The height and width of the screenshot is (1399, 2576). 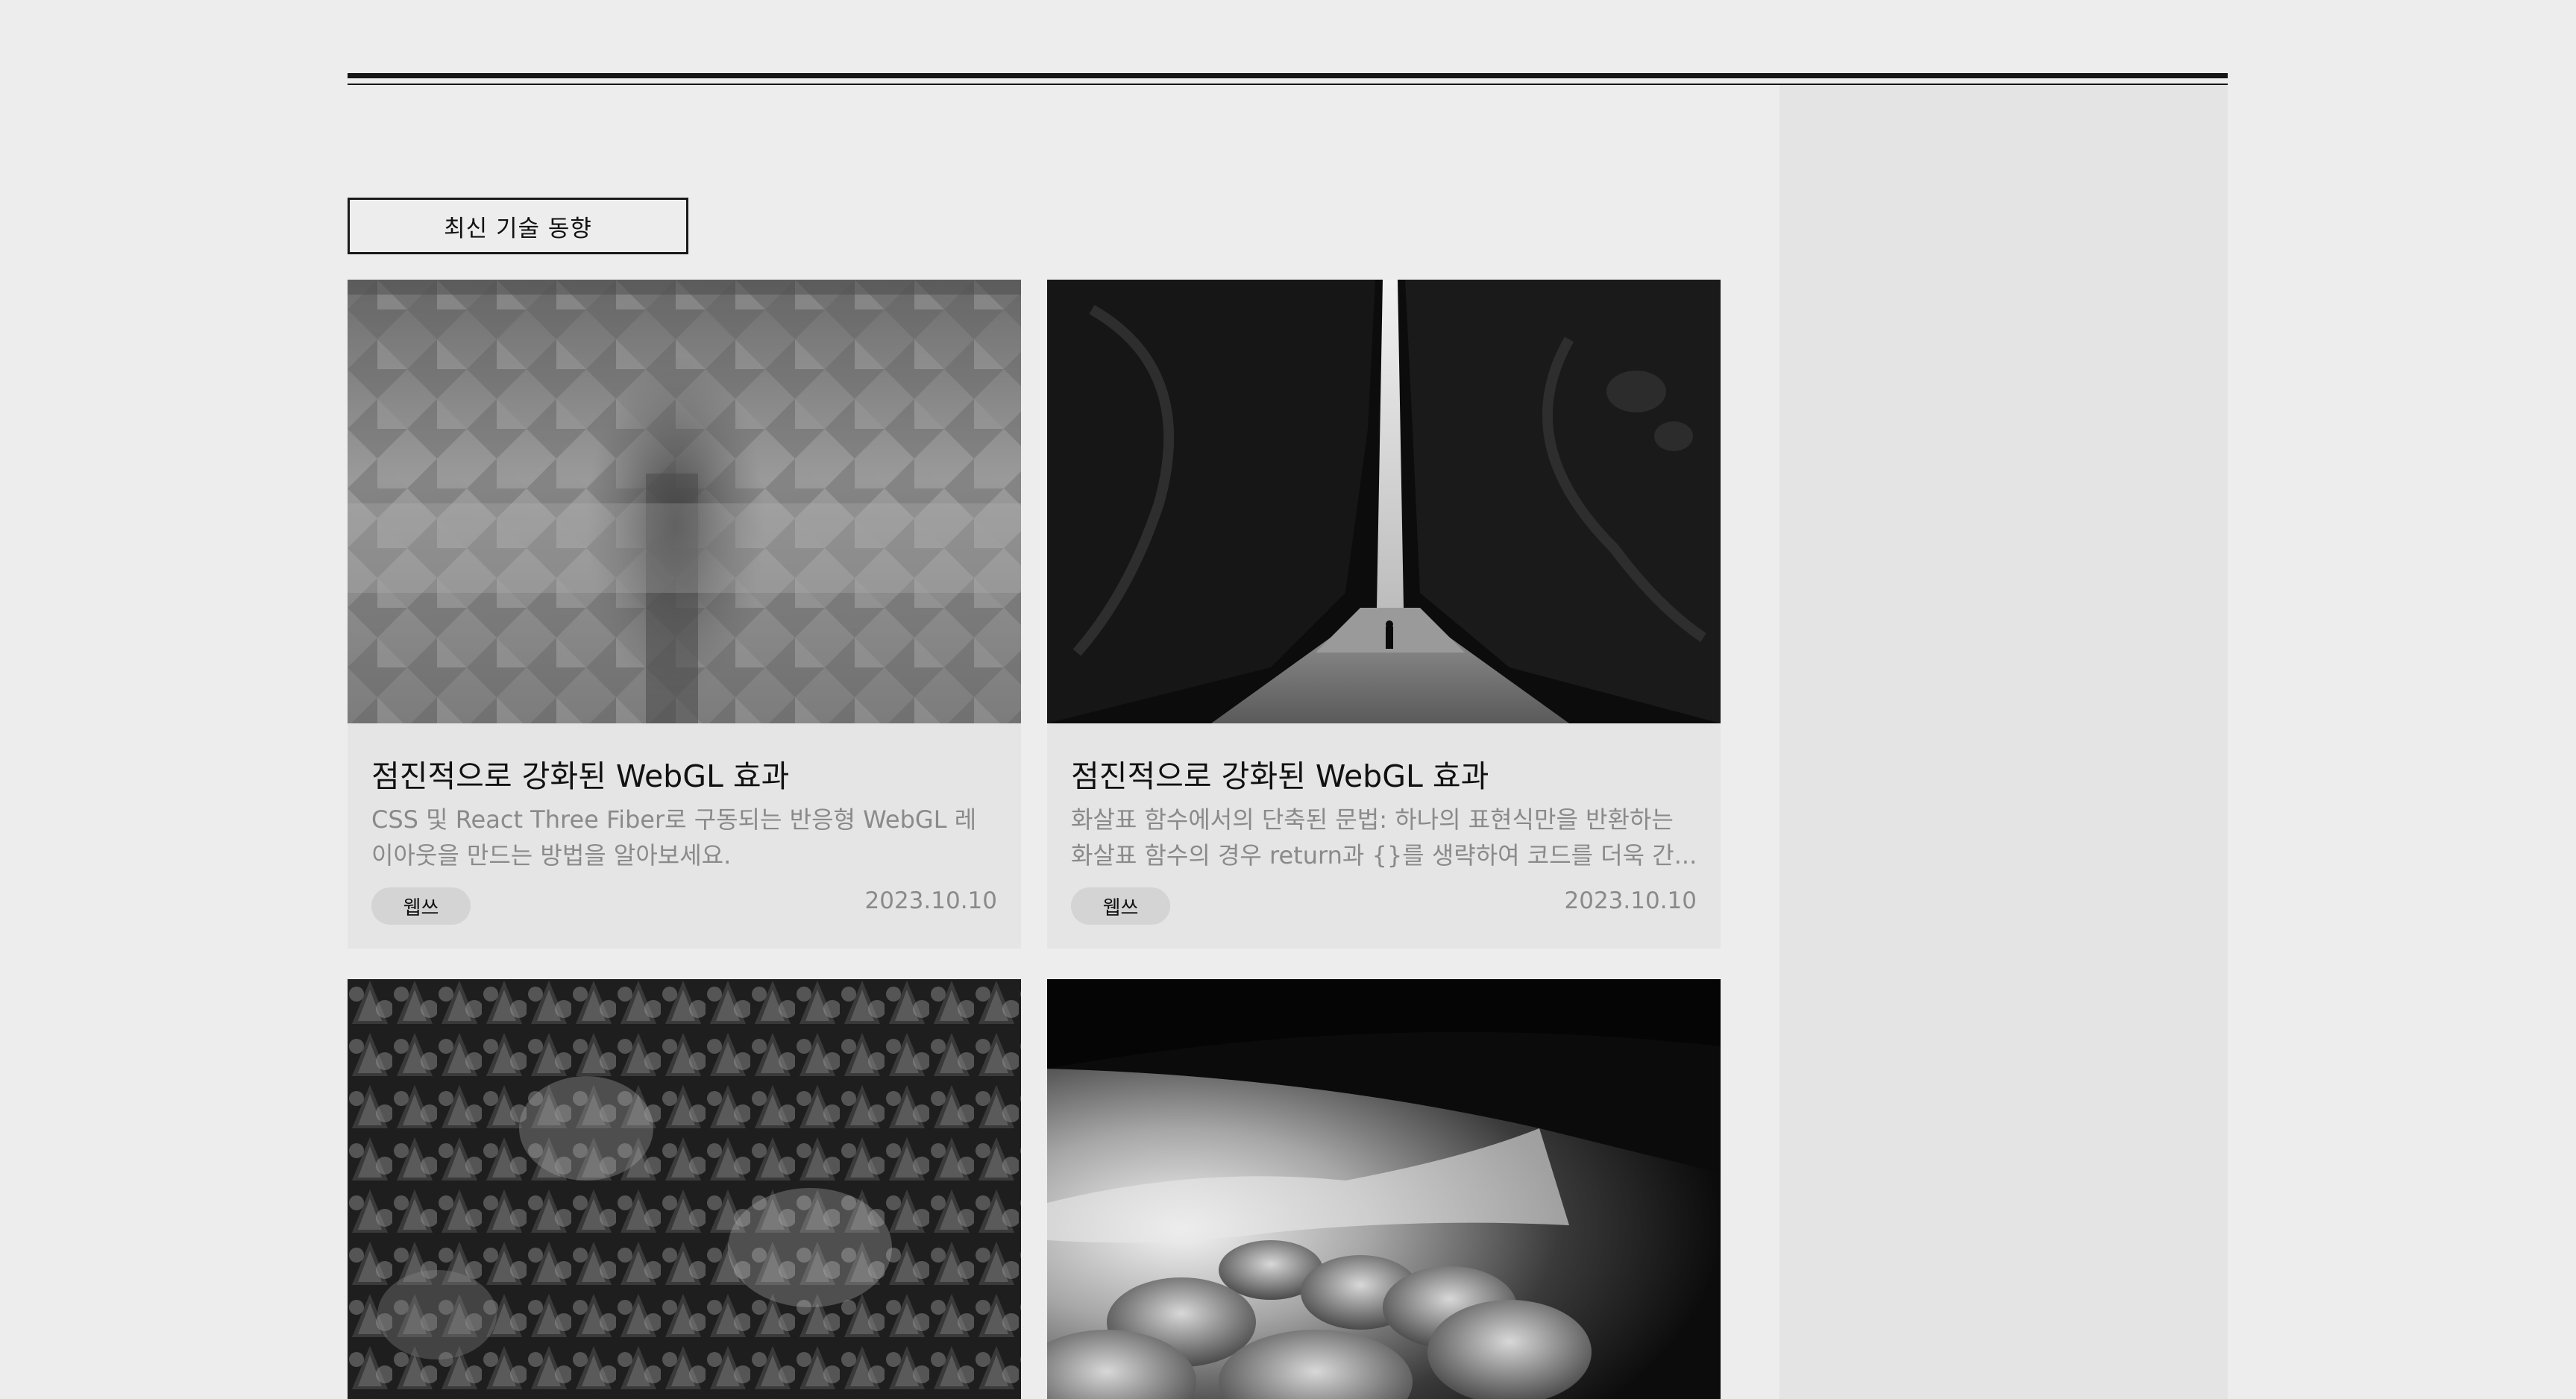 I want to click on card-thumbnail-clouds, so click(x=1384, y=1189).